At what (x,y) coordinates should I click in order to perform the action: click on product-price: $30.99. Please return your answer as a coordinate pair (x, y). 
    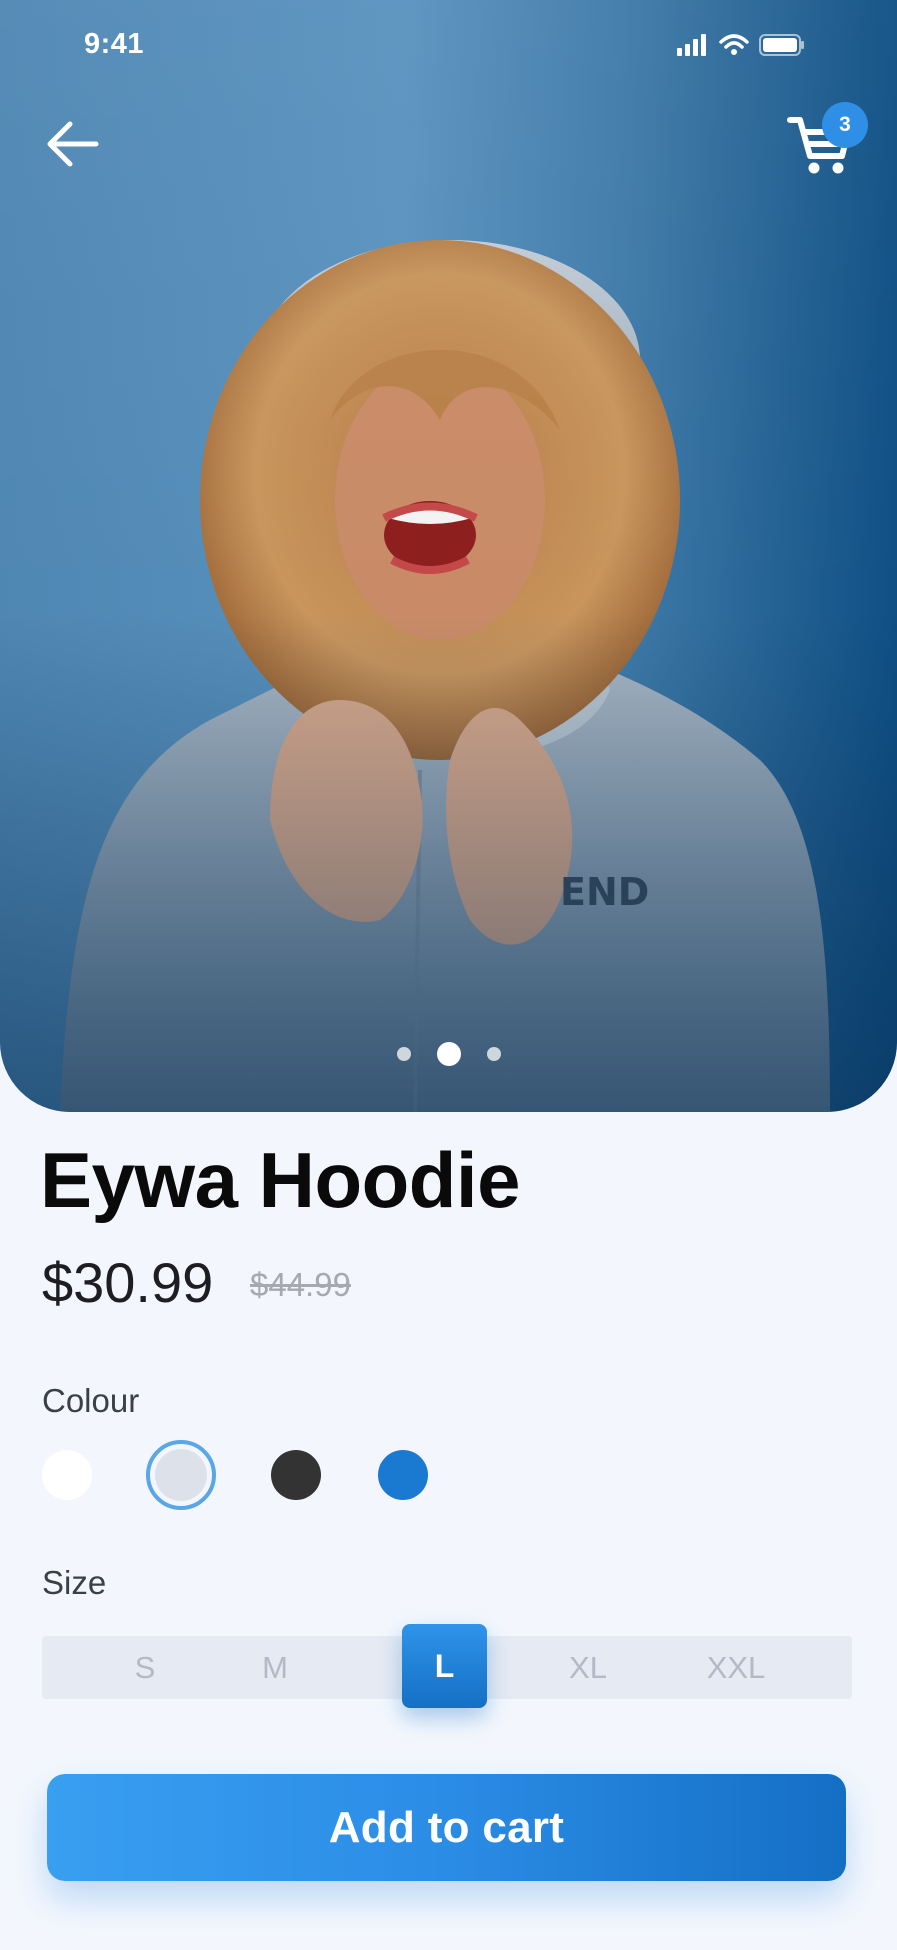
    Looking at the image, I should click on (128, 1282).